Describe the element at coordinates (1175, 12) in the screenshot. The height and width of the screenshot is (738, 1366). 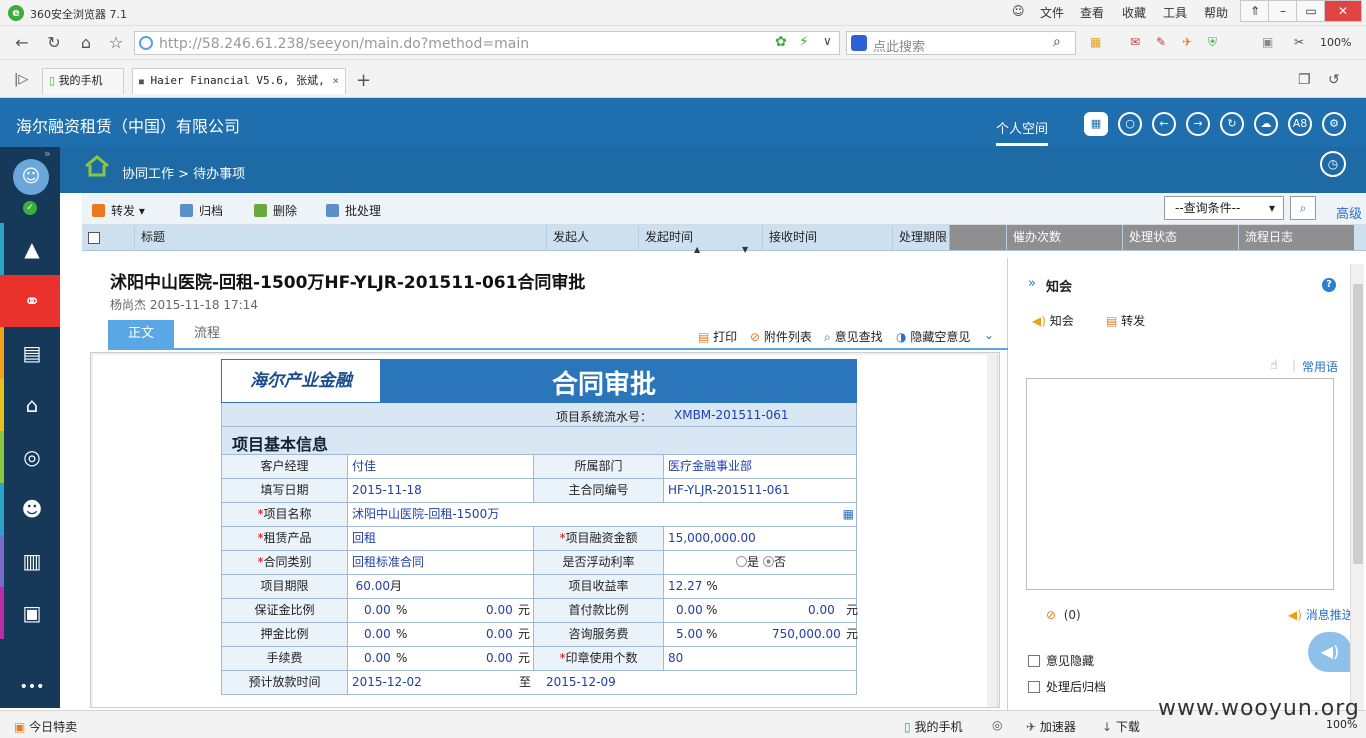
I see `menu-tools: 工具` at that location.